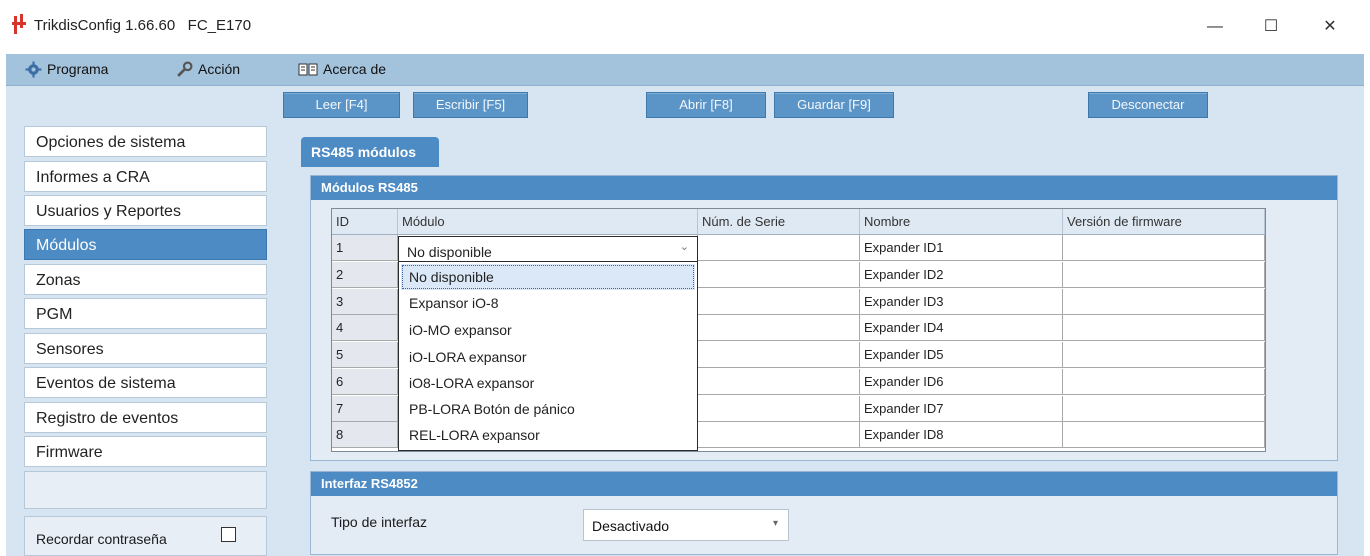  What do you see at coordinates (145, 210) in the screenshot?
I see `sidebar-item-usuarios: Usuarios y Reportes` at bounding box center [145, 210].